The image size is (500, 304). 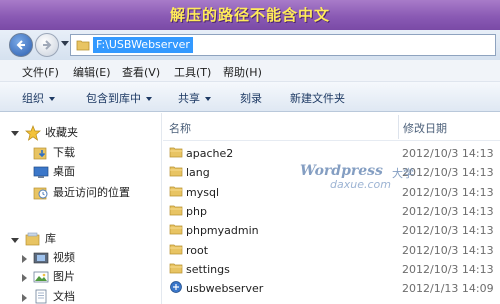 What do you see at coordinates (331, 153) in the screenshot?
I see `table-row: apache2 2012/10/3 14:13` at bounding box center [331, 153].